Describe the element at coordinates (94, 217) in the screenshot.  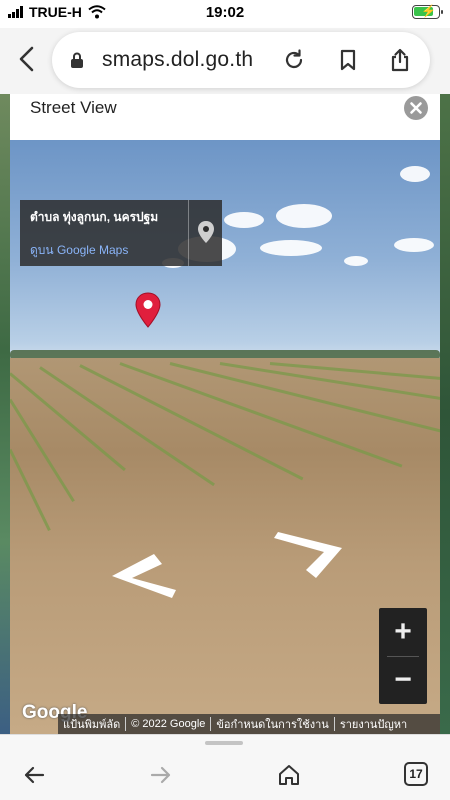
I see `location-title: ตำบล ทุ่งลูกนก, นครปฐม` at that location.